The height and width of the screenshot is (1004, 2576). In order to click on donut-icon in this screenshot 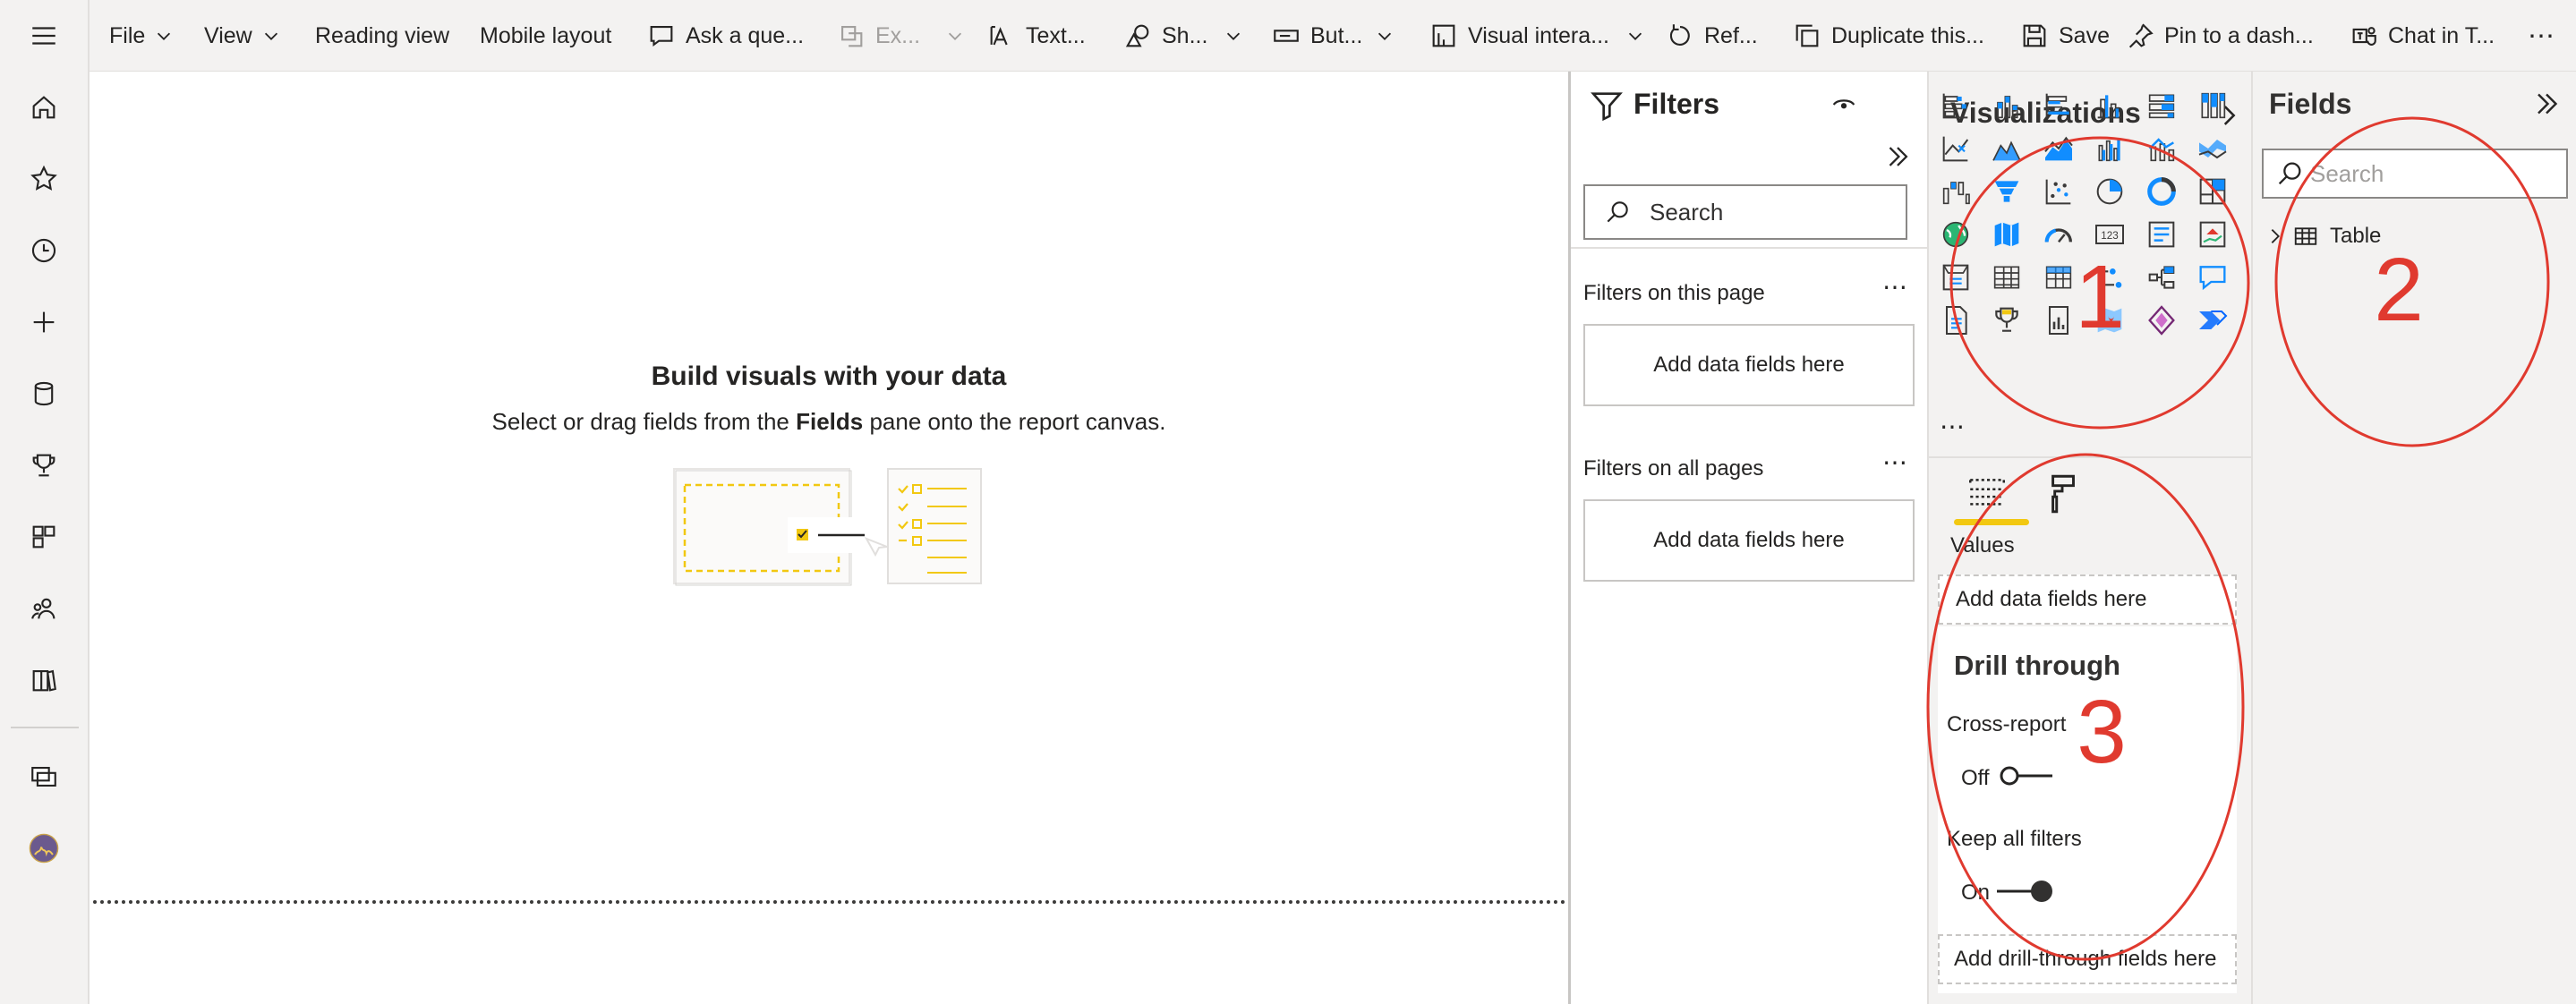, I will do `click(2161, 191)`.